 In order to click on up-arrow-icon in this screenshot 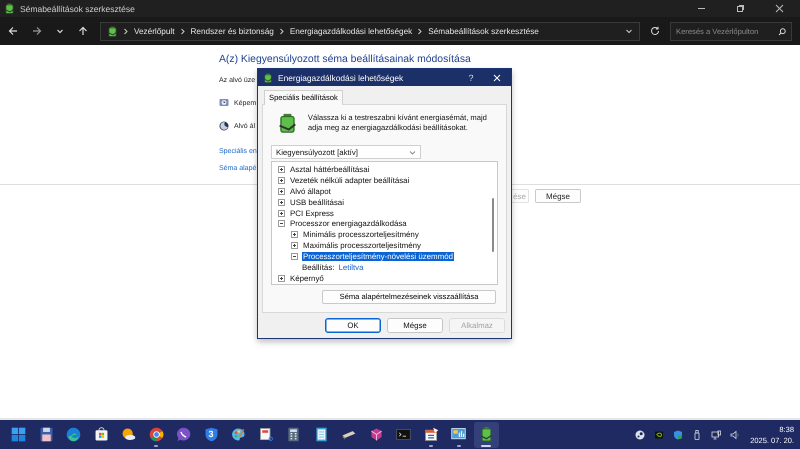, I will do `click(83, 31)`.